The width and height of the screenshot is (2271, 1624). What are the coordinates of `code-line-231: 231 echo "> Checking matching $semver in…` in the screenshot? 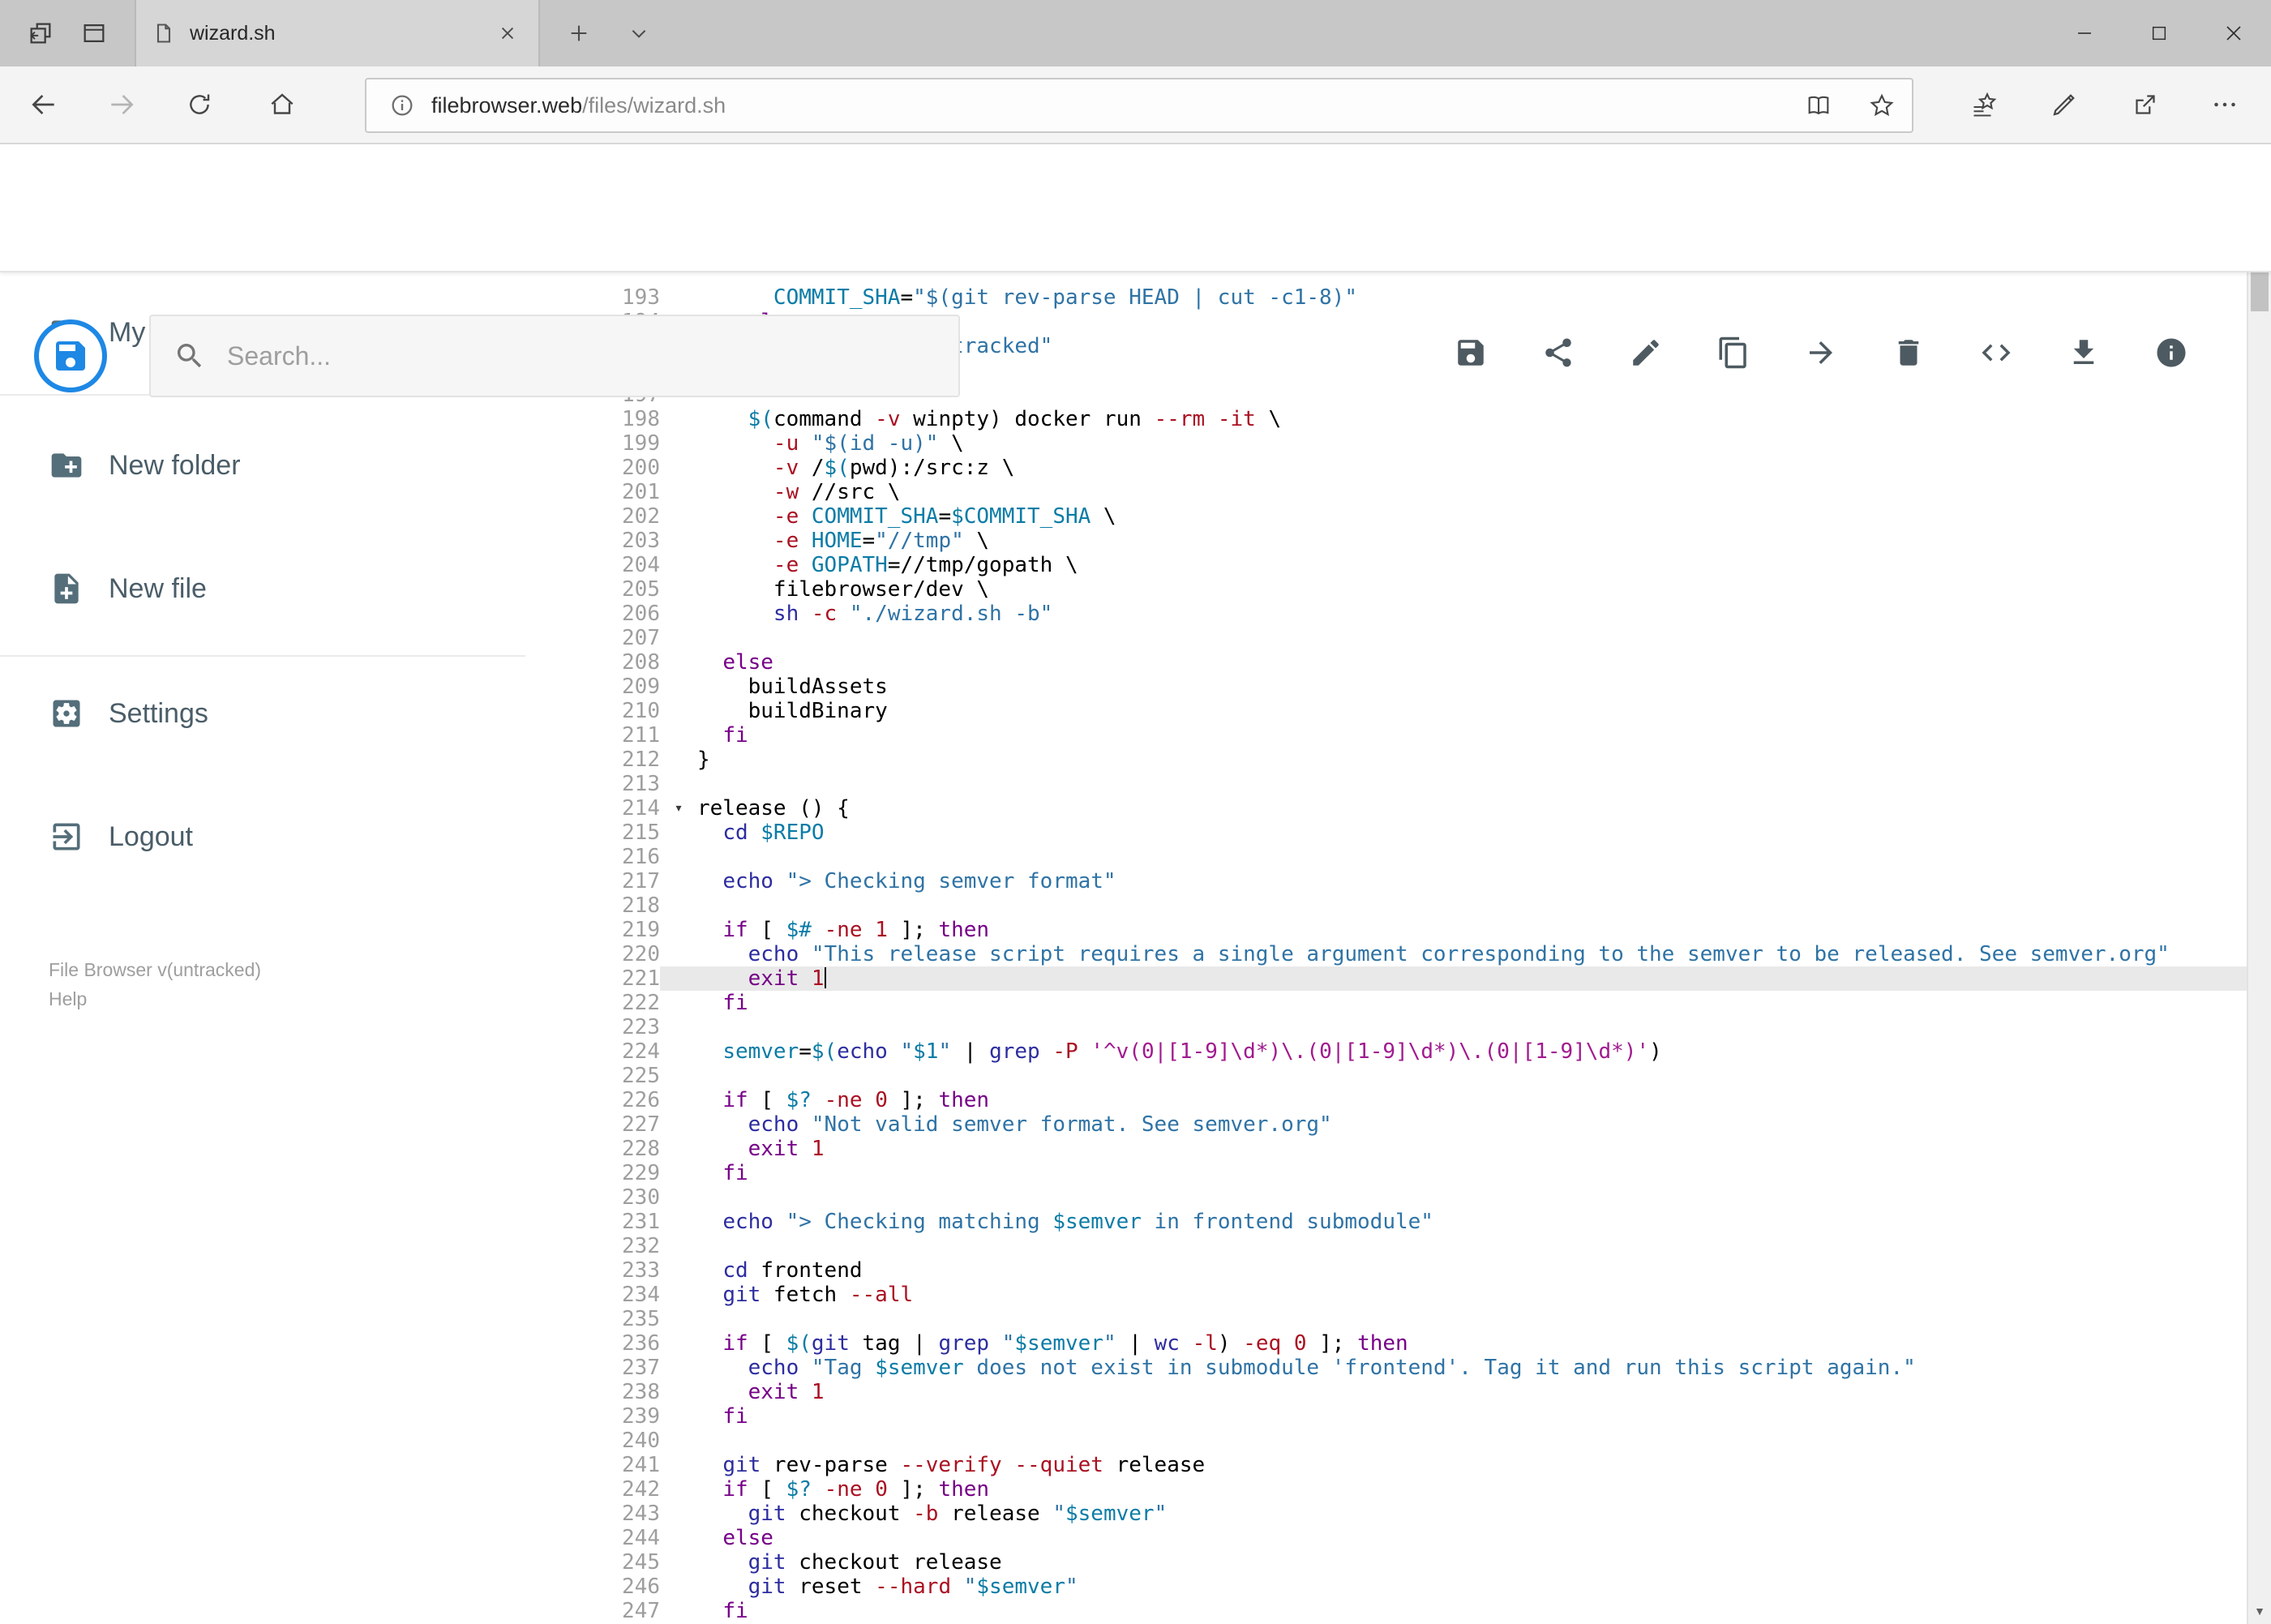 It's located at (1386, 1222).